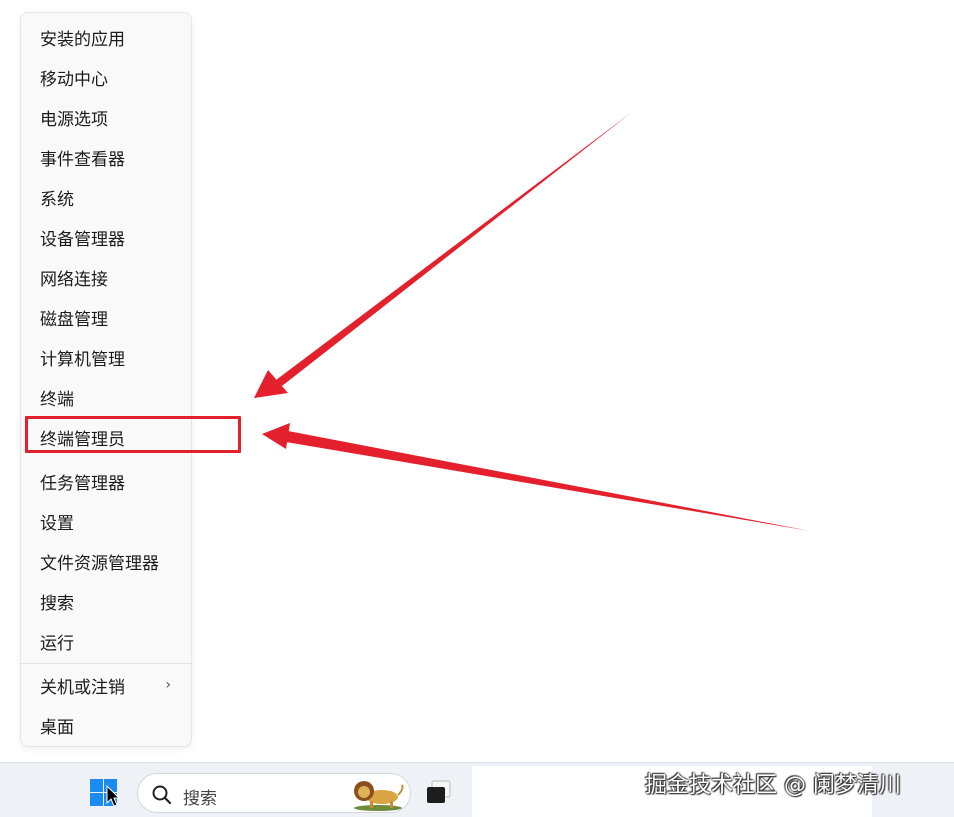 The image size is (954, 817). What do you see at coordinates (82, 483) in the screenshot?
I see `menu-item-label: 任务管理器` at bounding box center [82, 483].